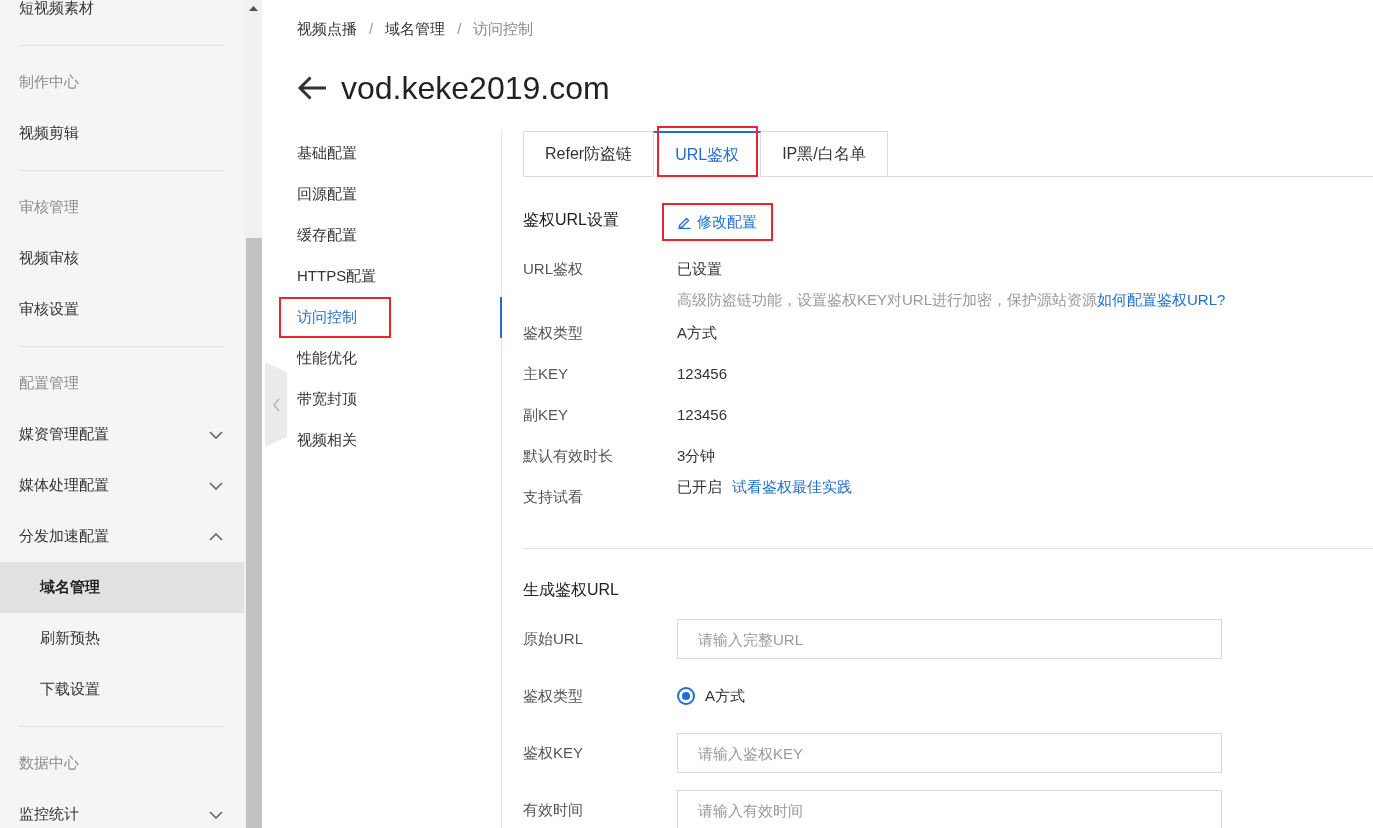  Describe the element at coordinates (122, 587) in the screenshot. I see `sidebar-item: 域名管理` at that location.